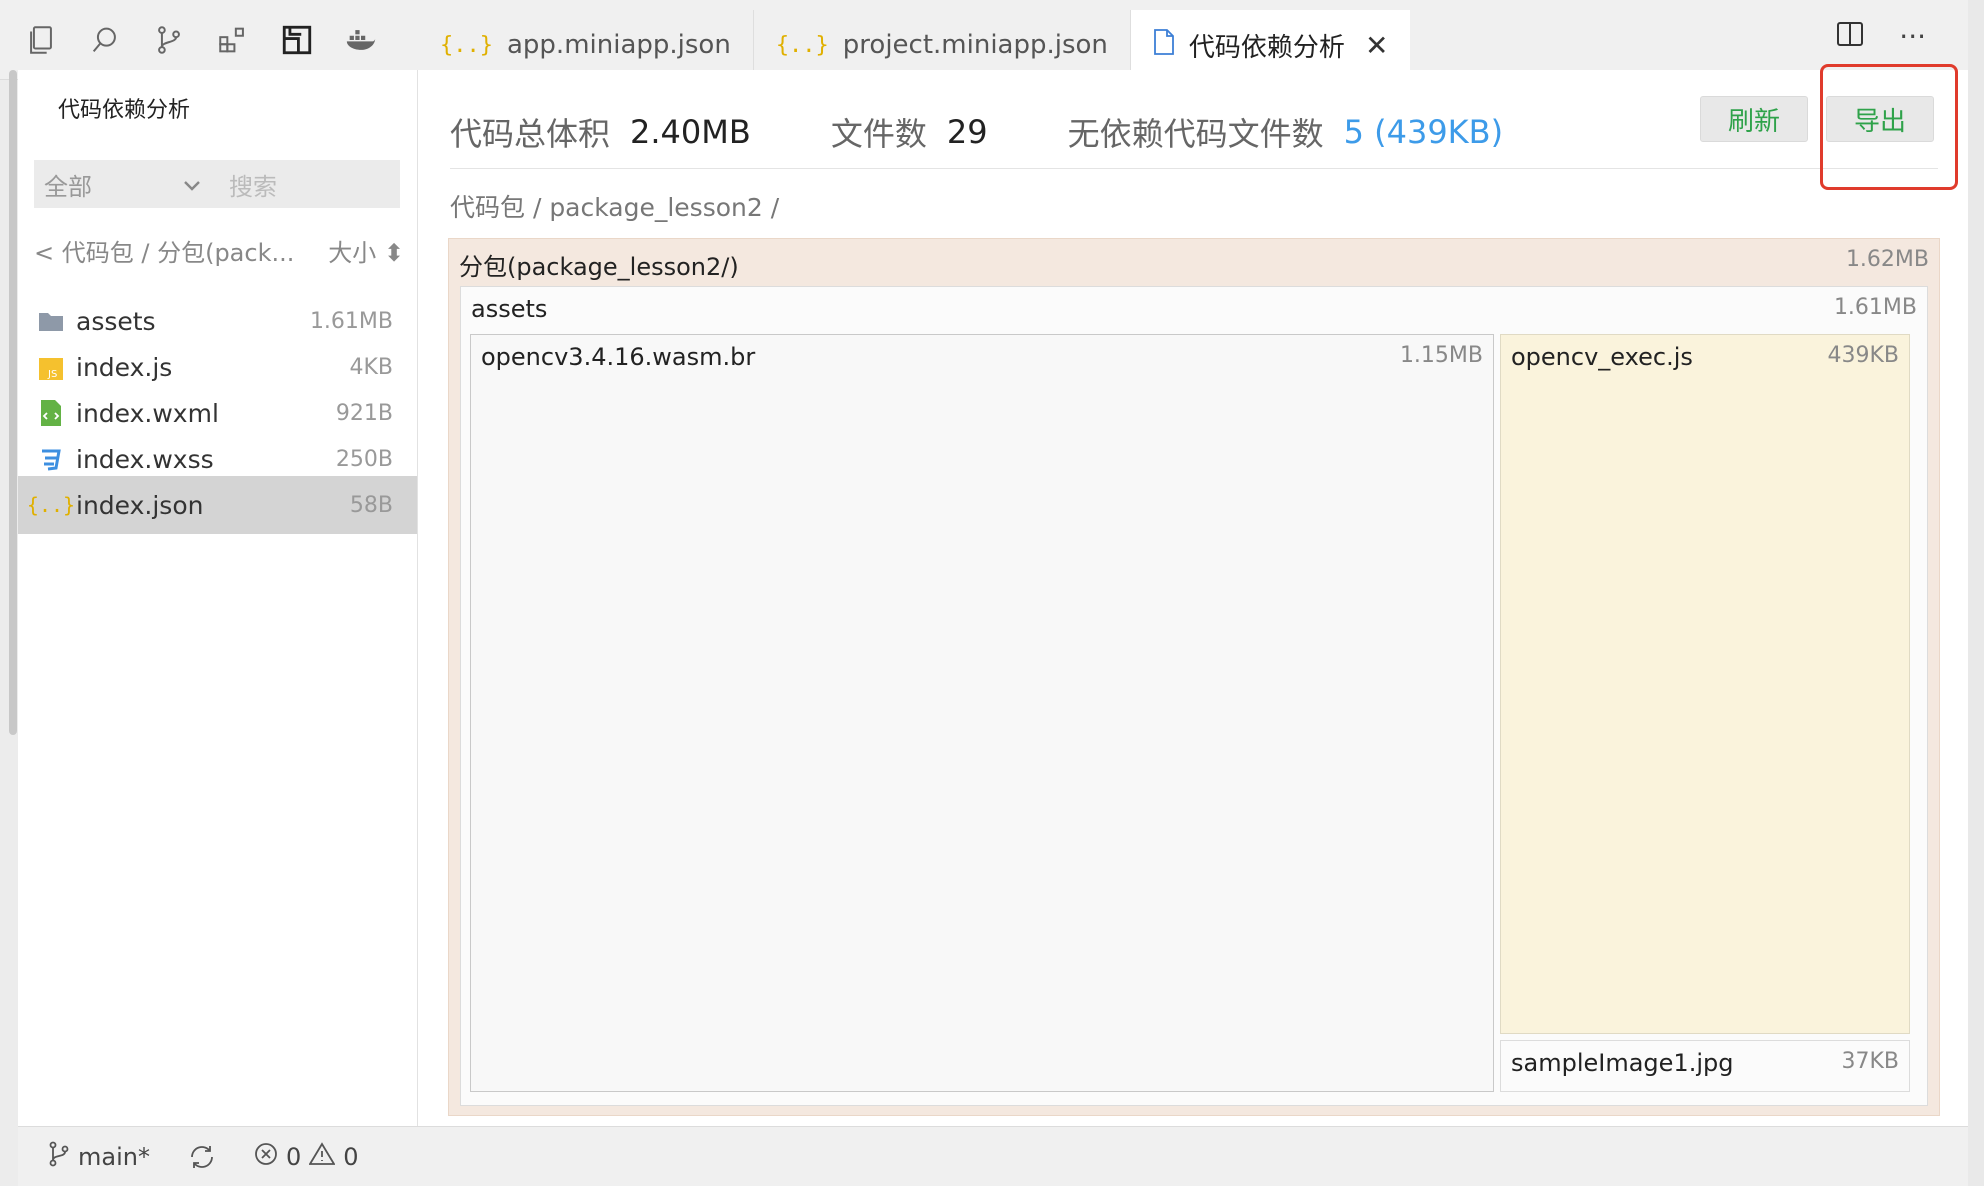 Image resolution: width=1984 pixels, height=1186 pixels. I want to click on treemap-size: 1.61MB, so click(1875, 307).